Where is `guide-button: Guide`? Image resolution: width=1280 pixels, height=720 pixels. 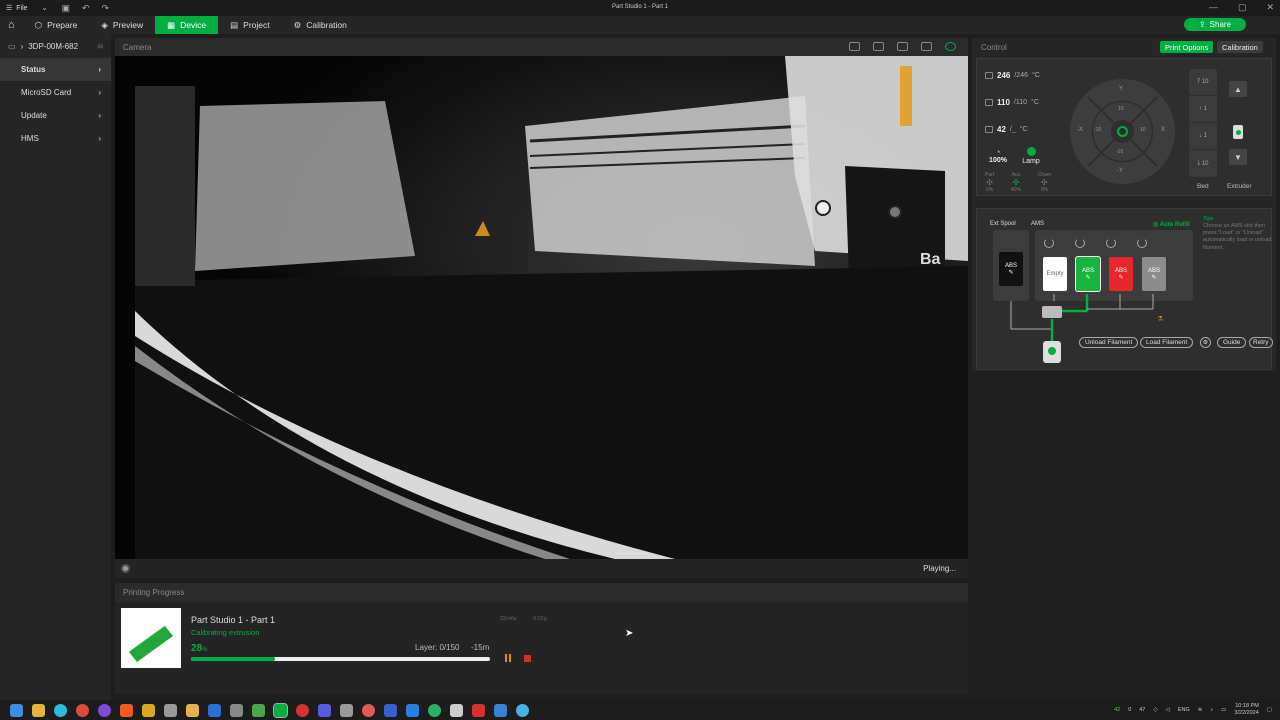 guide-button: Guide is located at coordinates (1232, 342).